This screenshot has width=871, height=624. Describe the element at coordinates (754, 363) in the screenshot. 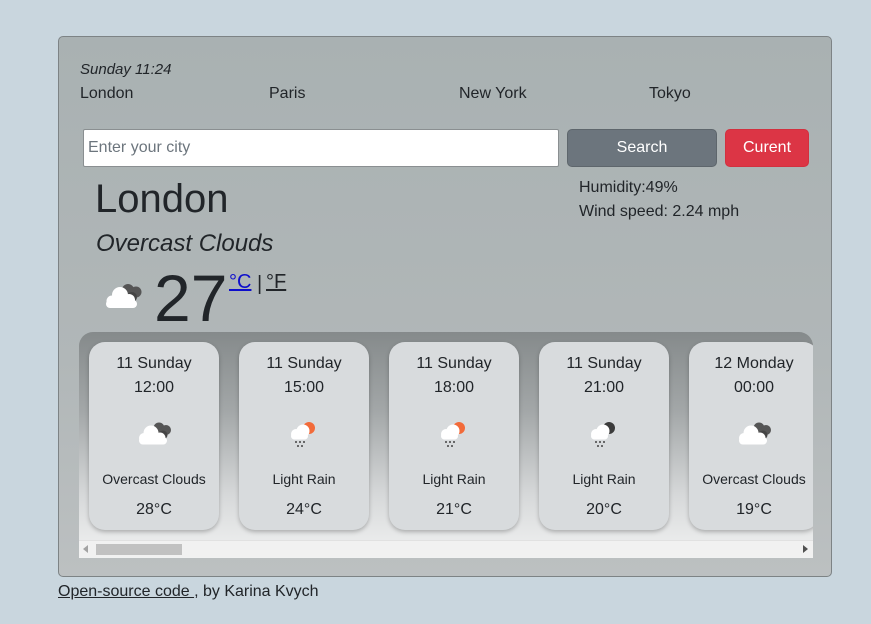

I see `forecast-day: 12 Monday` at that location.